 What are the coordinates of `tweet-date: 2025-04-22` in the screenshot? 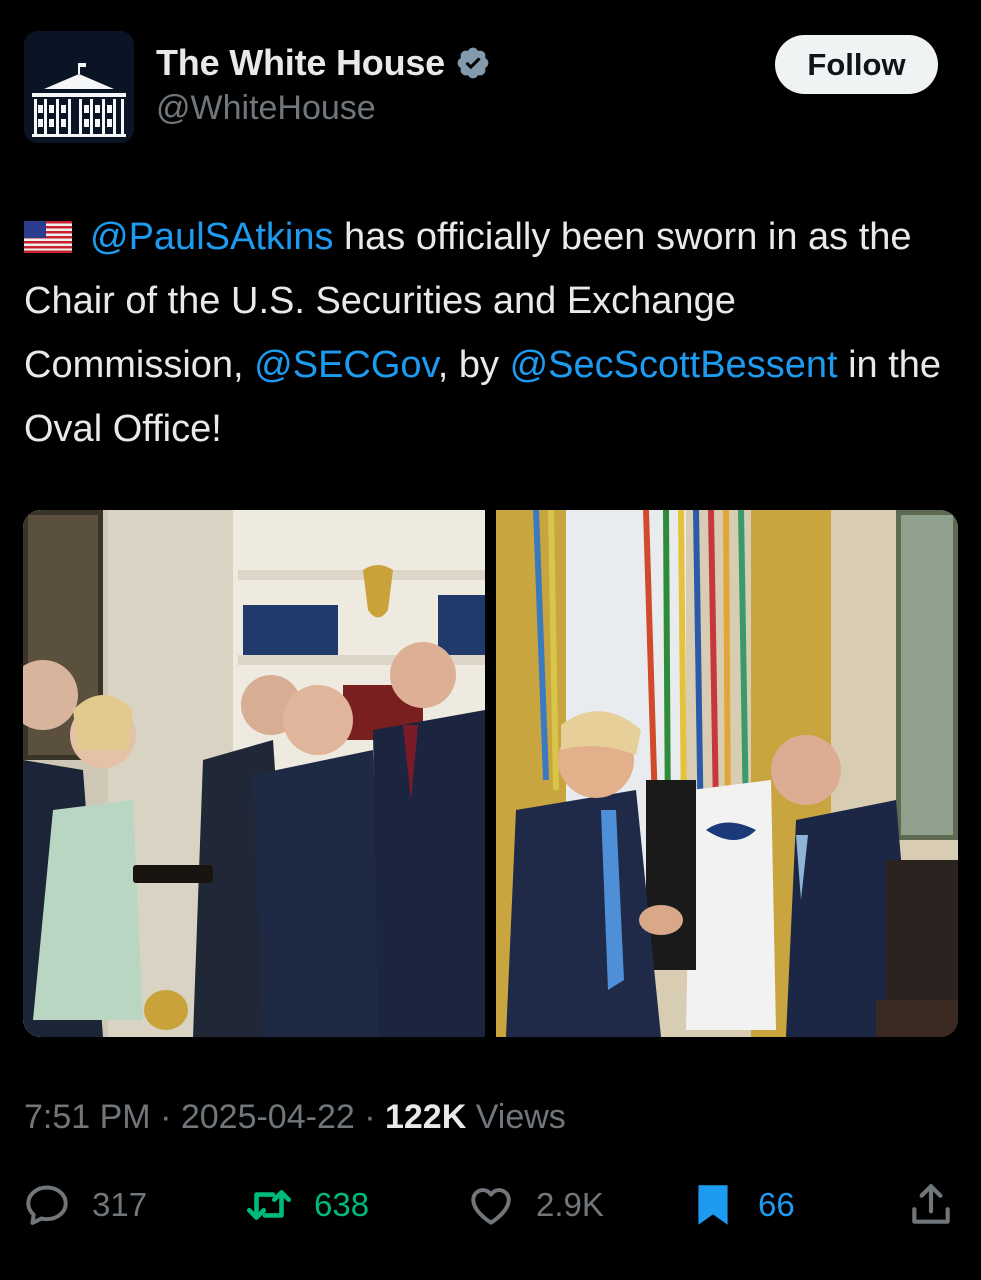 It's located at (268, 1117).